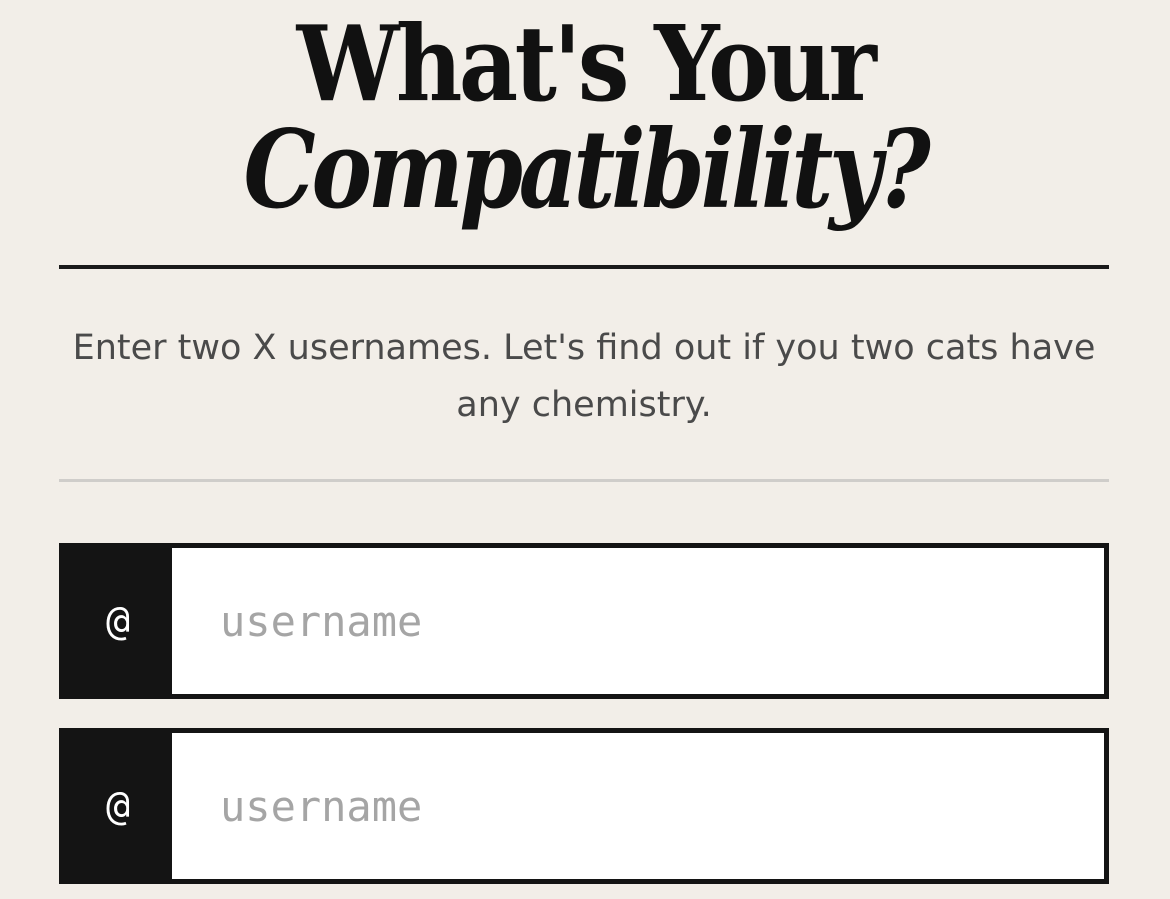 This screenshot has height=899, width=1170. Describe the element at coordinates (584, 480) in the screenshot. I see `section-divider` at that location.